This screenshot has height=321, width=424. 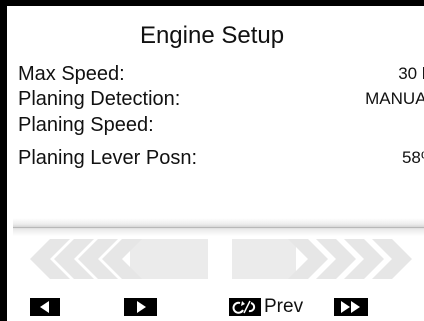 I want to click on prev-button, so click(x=245, y=307).